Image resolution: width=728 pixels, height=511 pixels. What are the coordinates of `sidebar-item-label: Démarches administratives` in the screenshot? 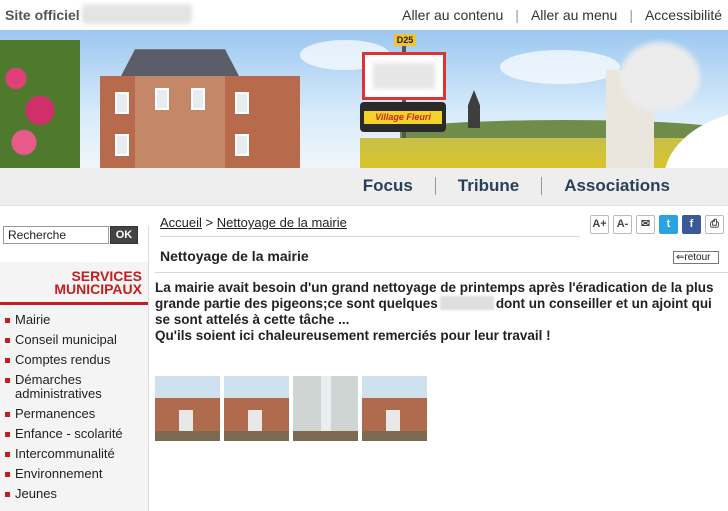 It's located at (58, 386).